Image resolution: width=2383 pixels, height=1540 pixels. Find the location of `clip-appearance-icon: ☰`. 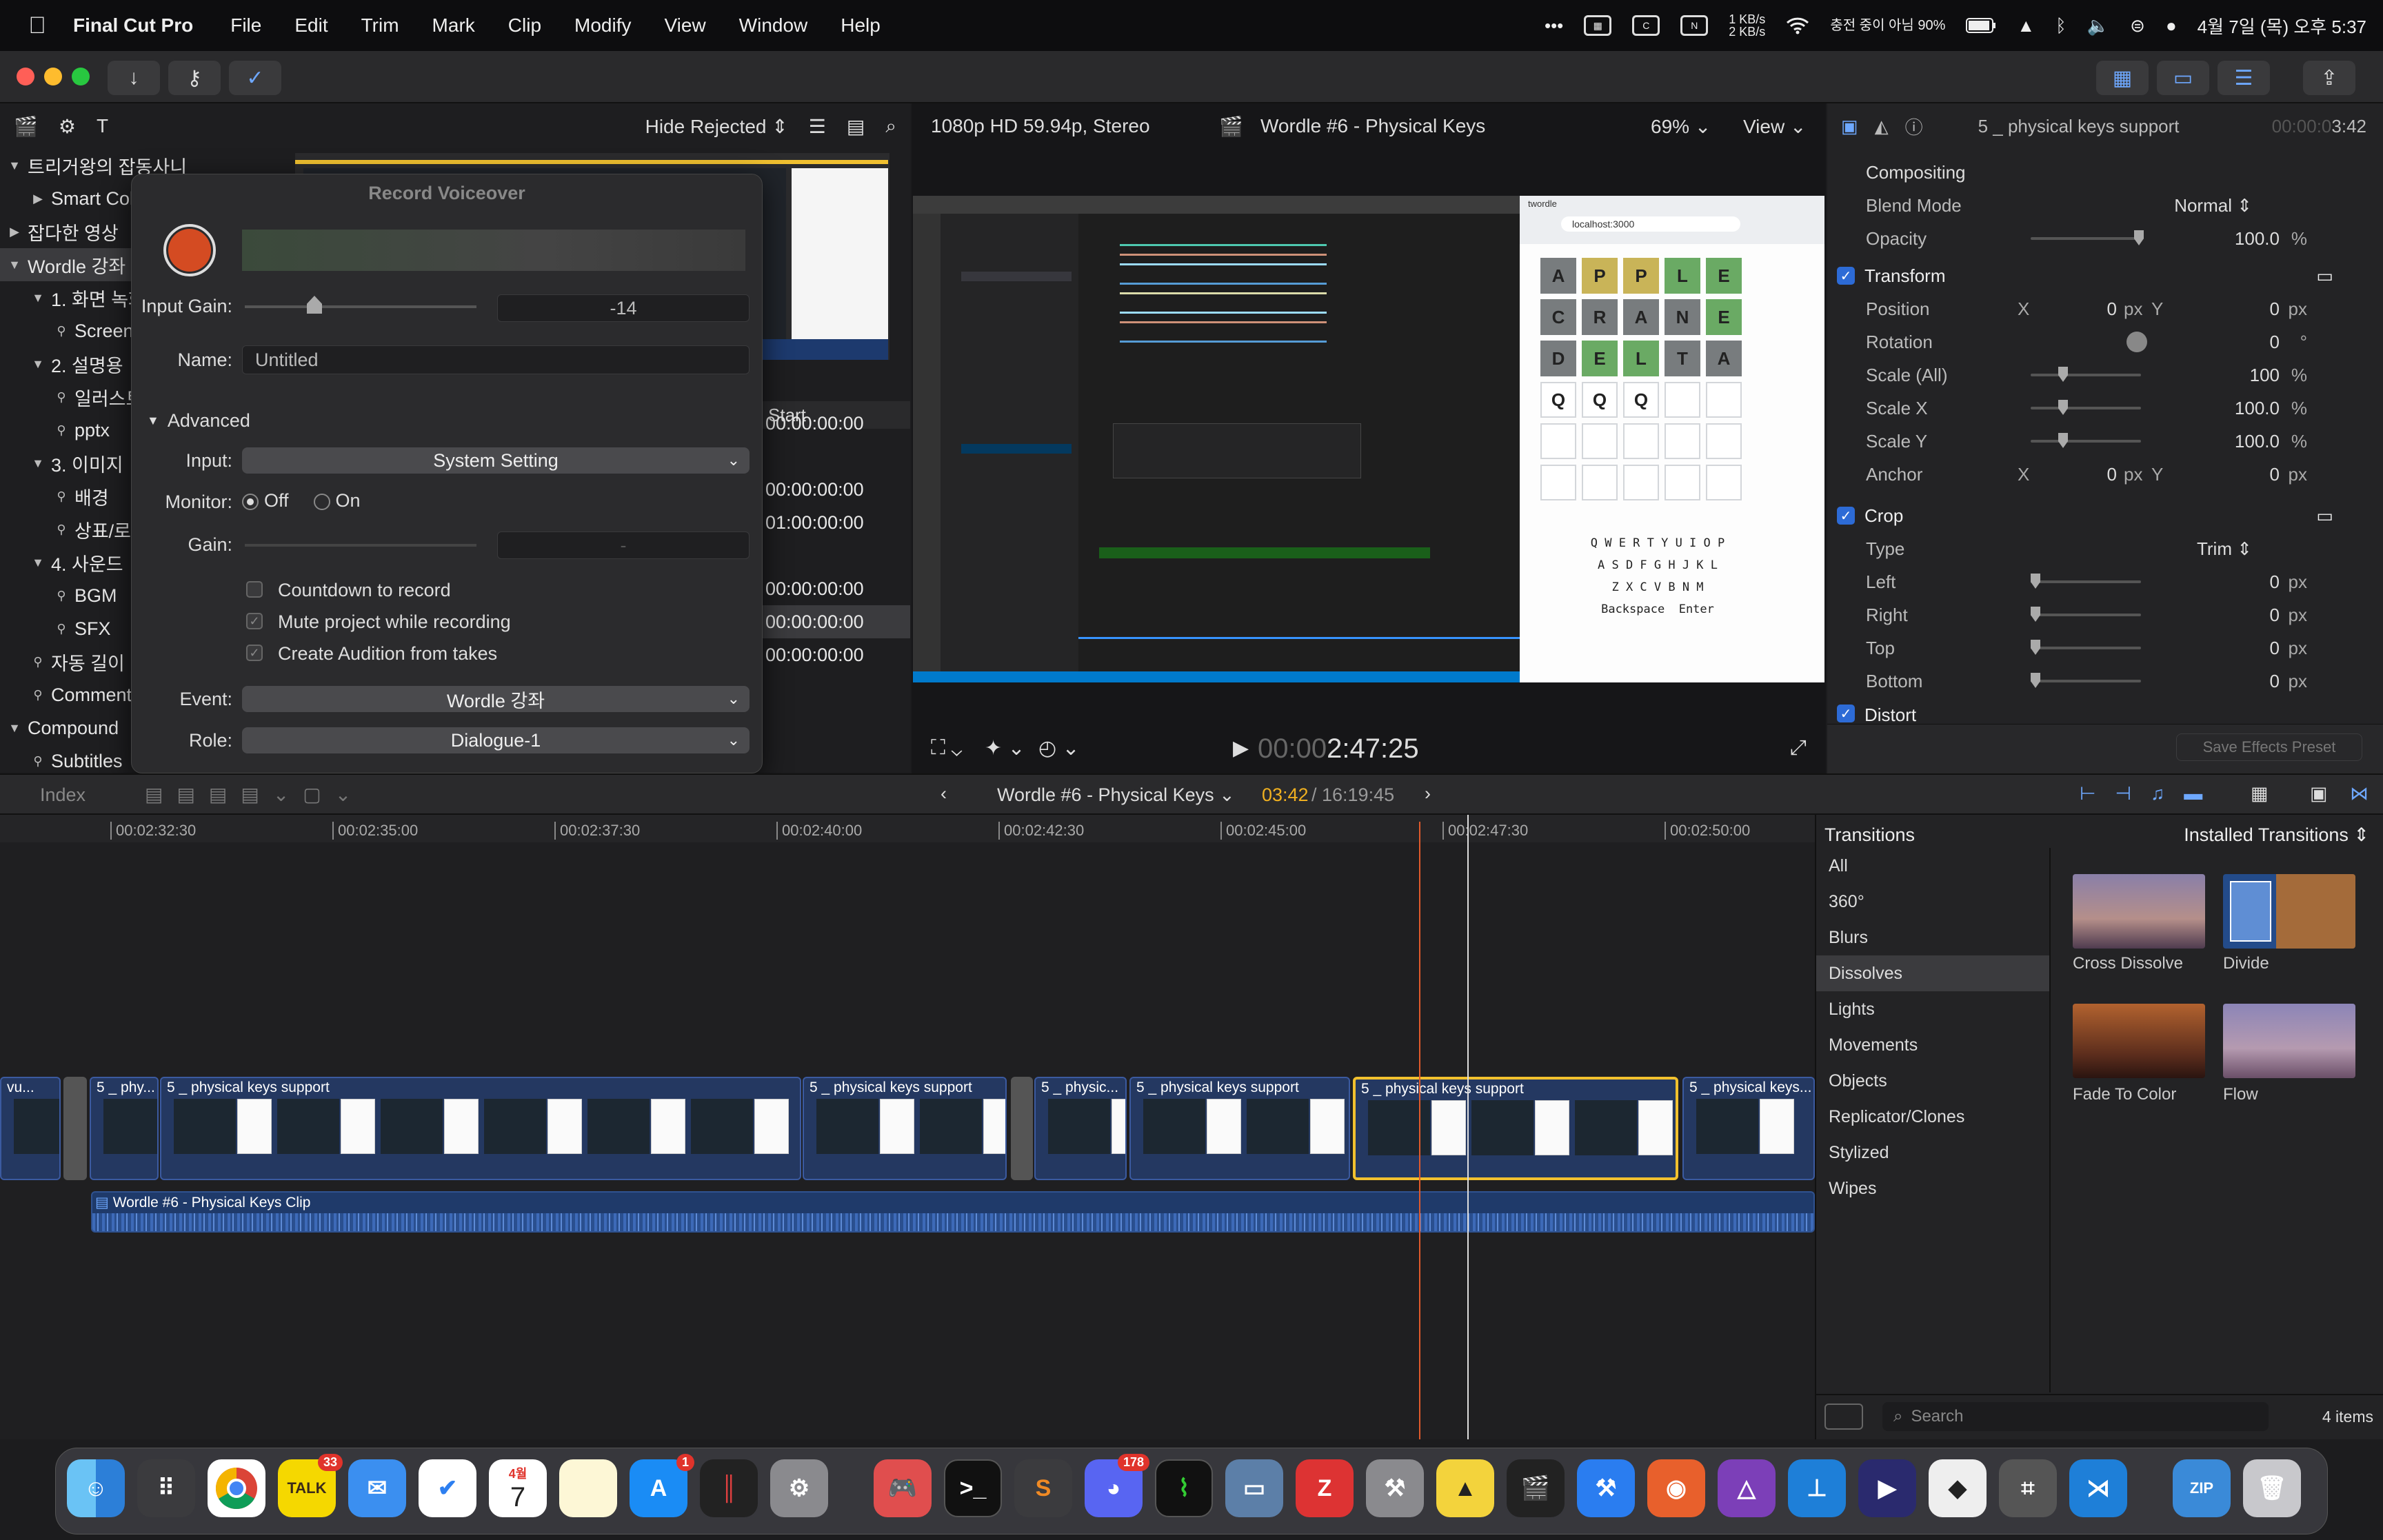

clip-appearance-icon: ☰ is located at coordinates (817, 127).